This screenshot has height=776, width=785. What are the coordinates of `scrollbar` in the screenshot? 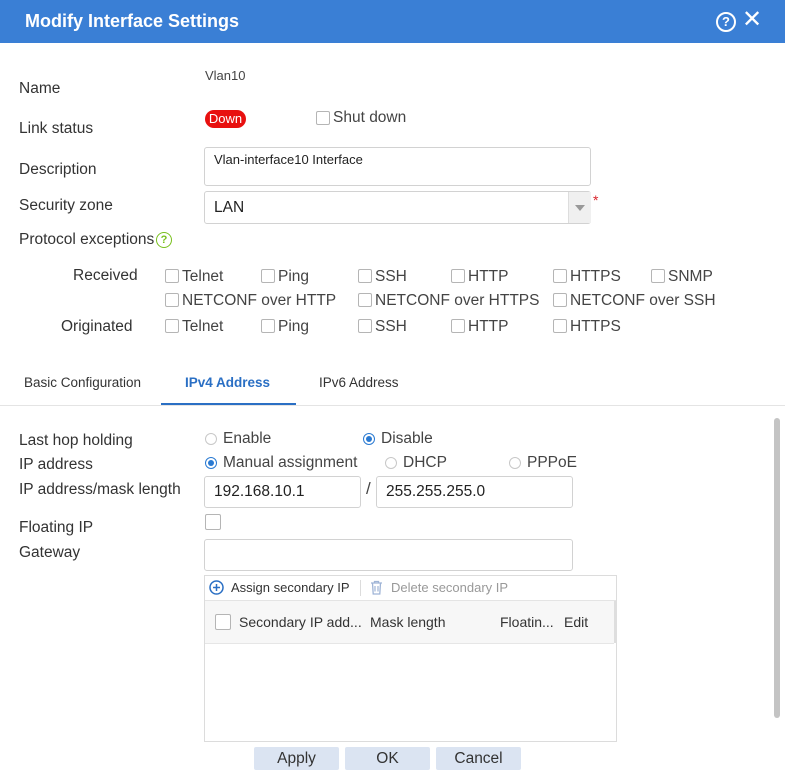 It's located at (777, 568).